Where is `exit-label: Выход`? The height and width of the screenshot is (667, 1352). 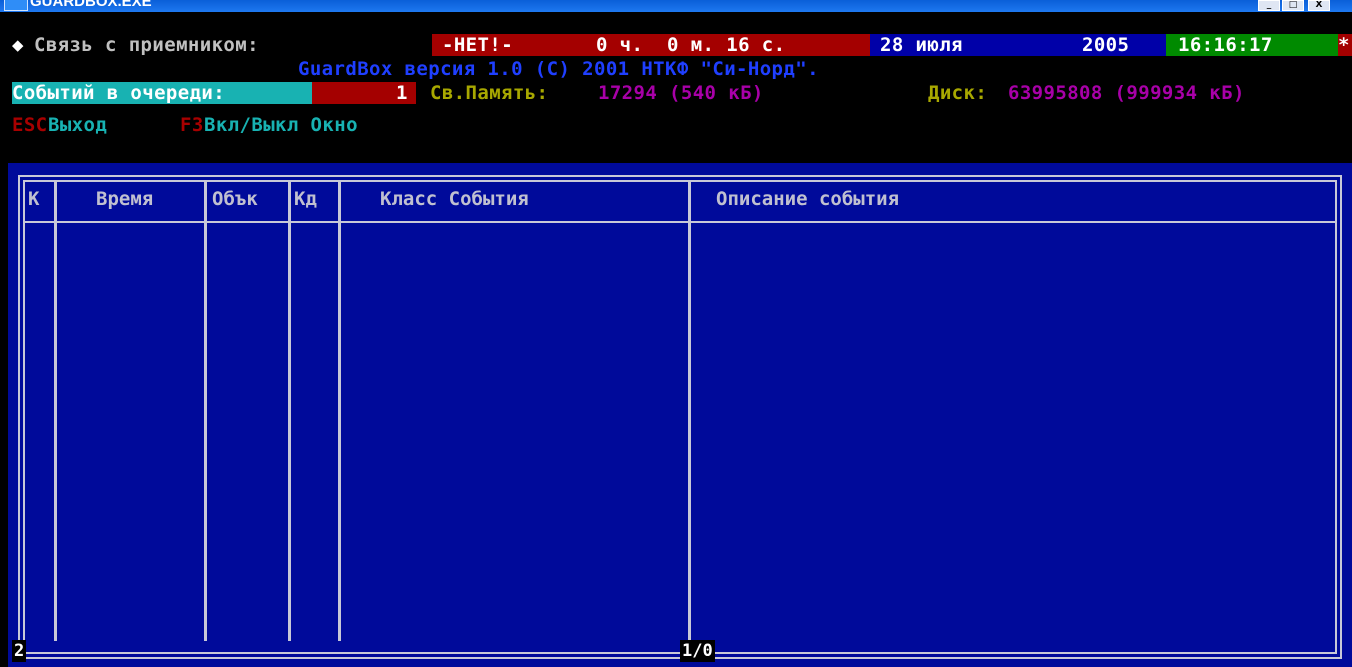 exit-label: Выход is located at coordinates (77, 125).